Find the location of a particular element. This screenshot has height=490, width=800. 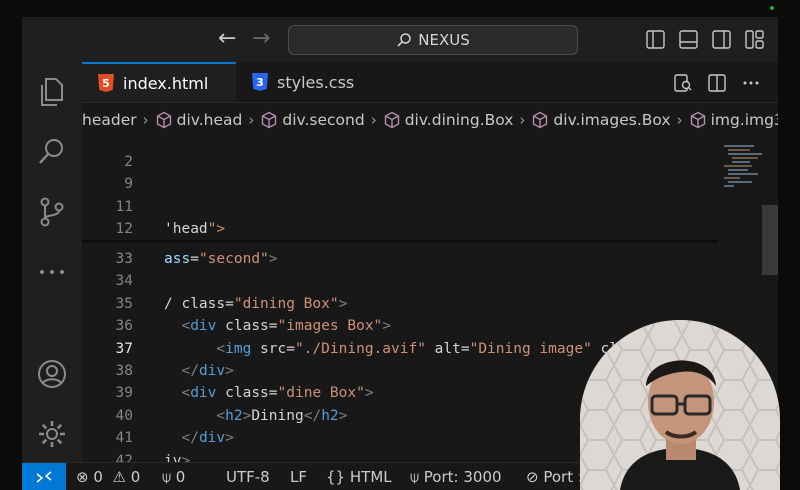

breadcrumb-label: img.img3 is located at coordinates (744, 120).